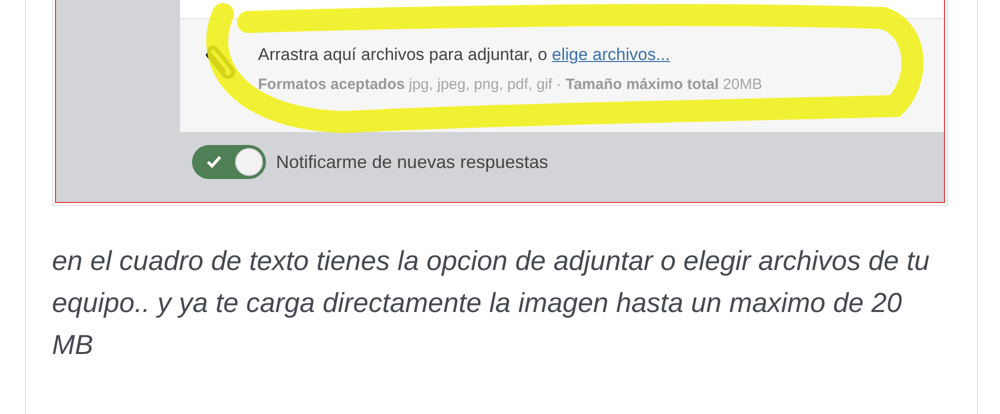  I want to click on notify-label: Notificarme de nuevas respuestas, so click(412, 162).